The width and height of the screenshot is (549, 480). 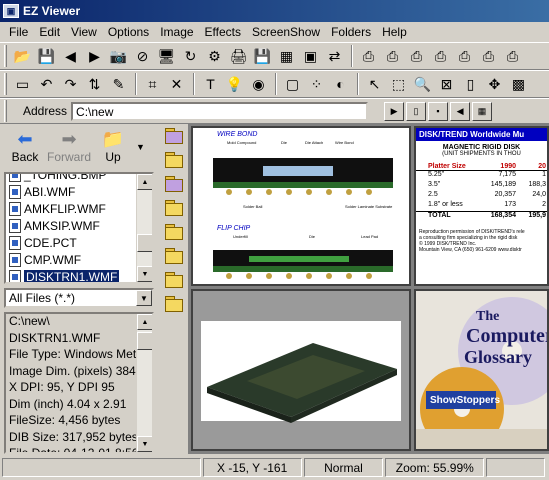 I want to click on grid-button: ▩, so click(x=518, y=84).